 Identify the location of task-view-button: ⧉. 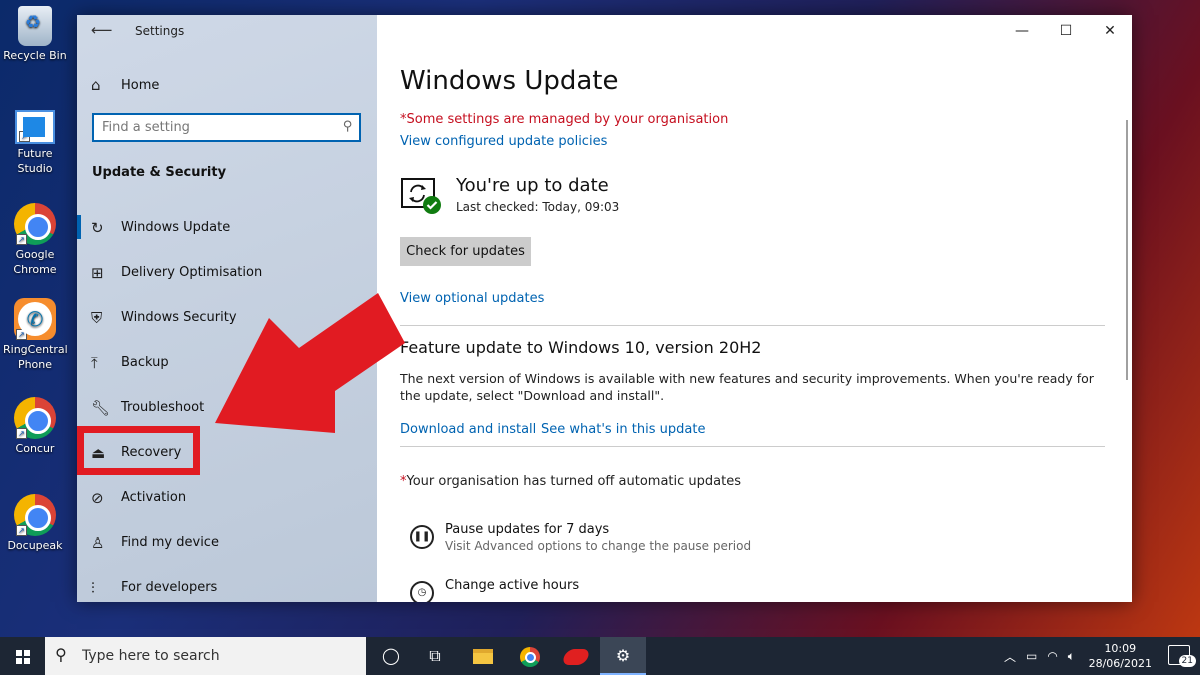
(435, 656).